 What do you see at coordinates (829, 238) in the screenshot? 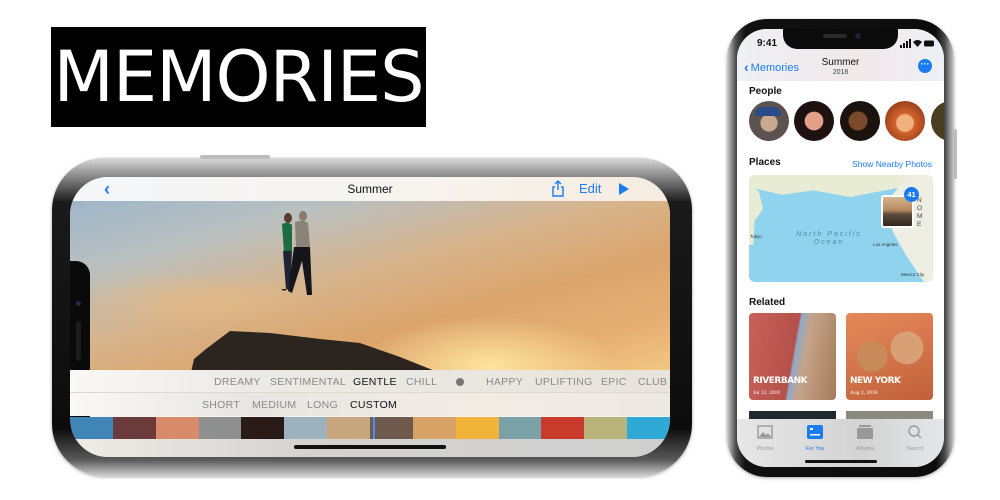
I see `map-ocean-label: North Pacific Ocean` at bounding box center [829, 238].